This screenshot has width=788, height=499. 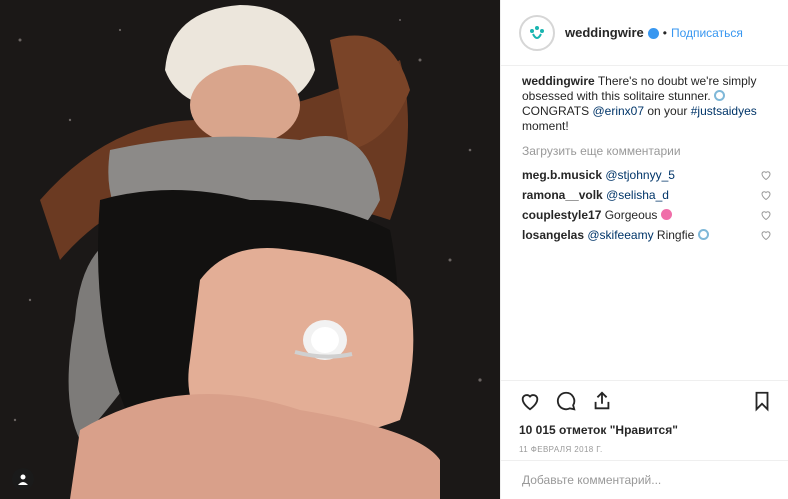 I want to click on avatar, so click(x=537, y=32).